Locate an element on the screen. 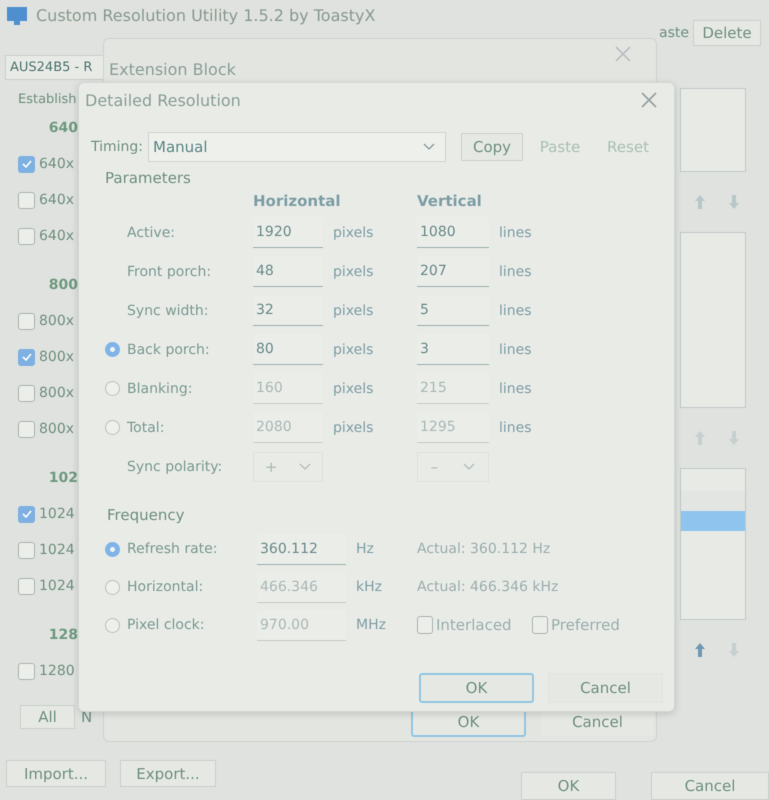 This screenshot has height=800, width=769. parameter-label: Total: is located at coordinates (146, 428).